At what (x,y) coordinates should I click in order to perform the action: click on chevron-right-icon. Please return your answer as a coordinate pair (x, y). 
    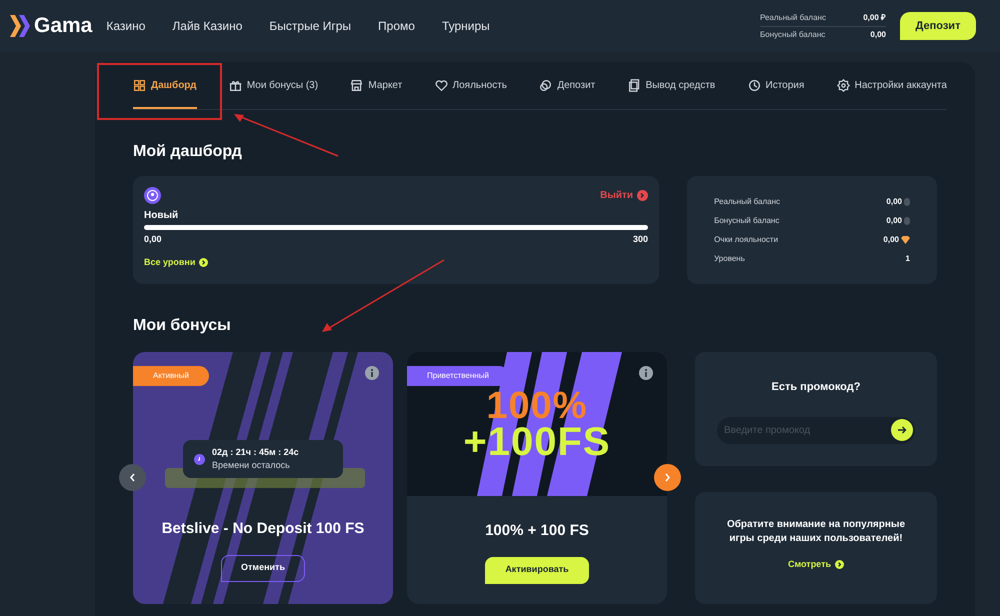
    Looking at the image, I should click on (667, 477).